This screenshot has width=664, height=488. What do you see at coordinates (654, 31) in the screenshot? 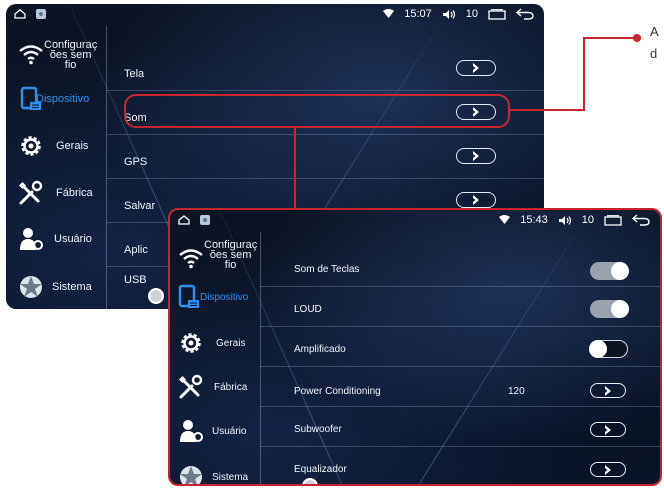
I see `callout-text: A` at bounding box center [654, 31].